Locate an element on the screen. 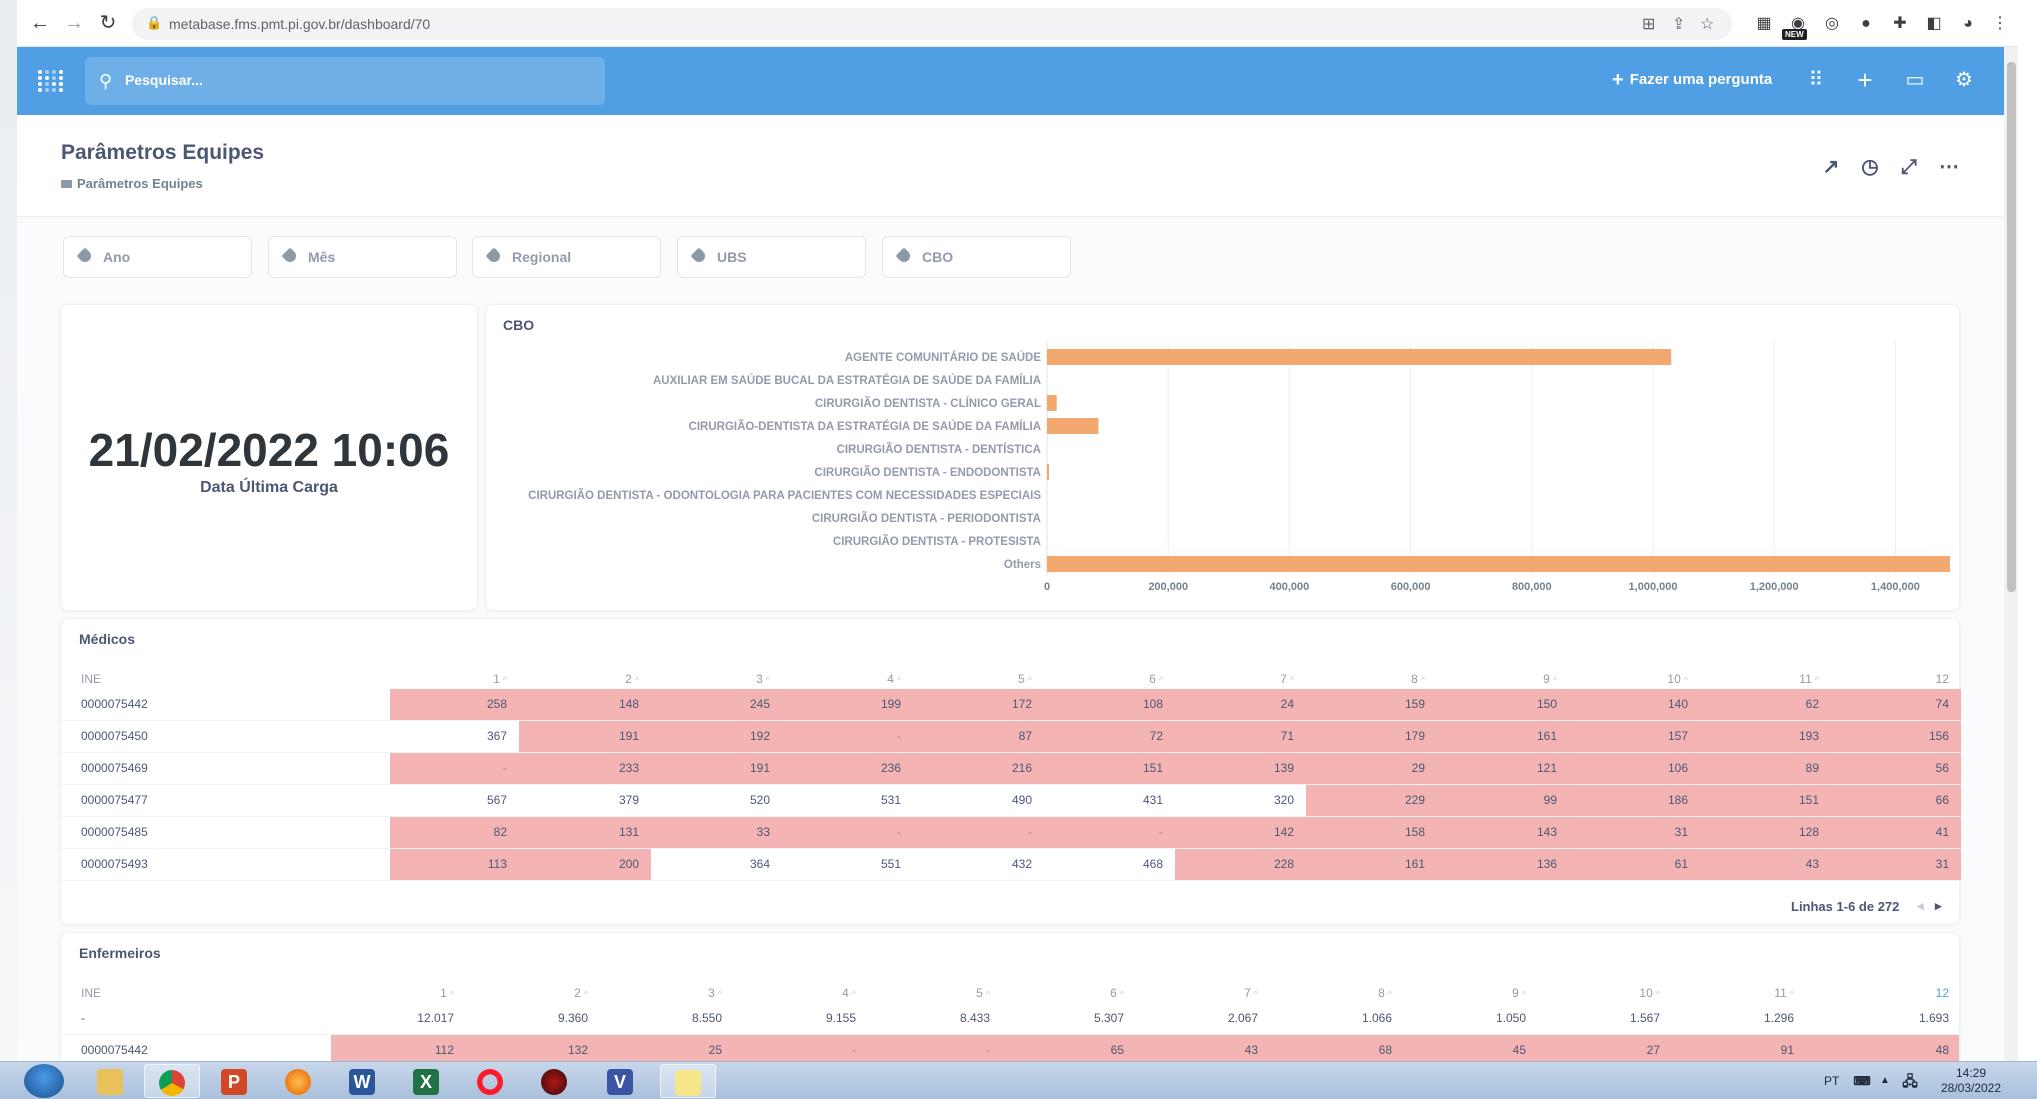 Image resolution: width=2037 pixels, height=1099 pixels. sticky-notes-icon is located at coordinates (688, 1081).